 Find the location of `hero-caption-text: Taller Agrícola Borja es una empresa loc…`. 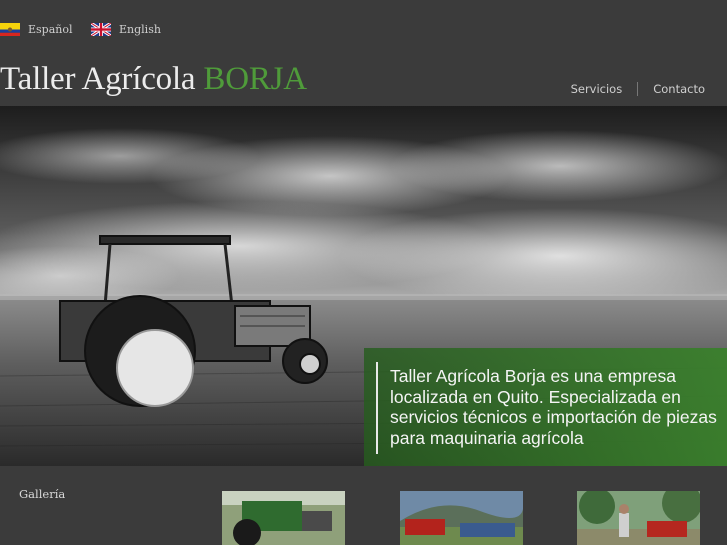

hero-caption-text: Taller Agrícola Borja es una empresa loc… is located at coordinates (553, 407).